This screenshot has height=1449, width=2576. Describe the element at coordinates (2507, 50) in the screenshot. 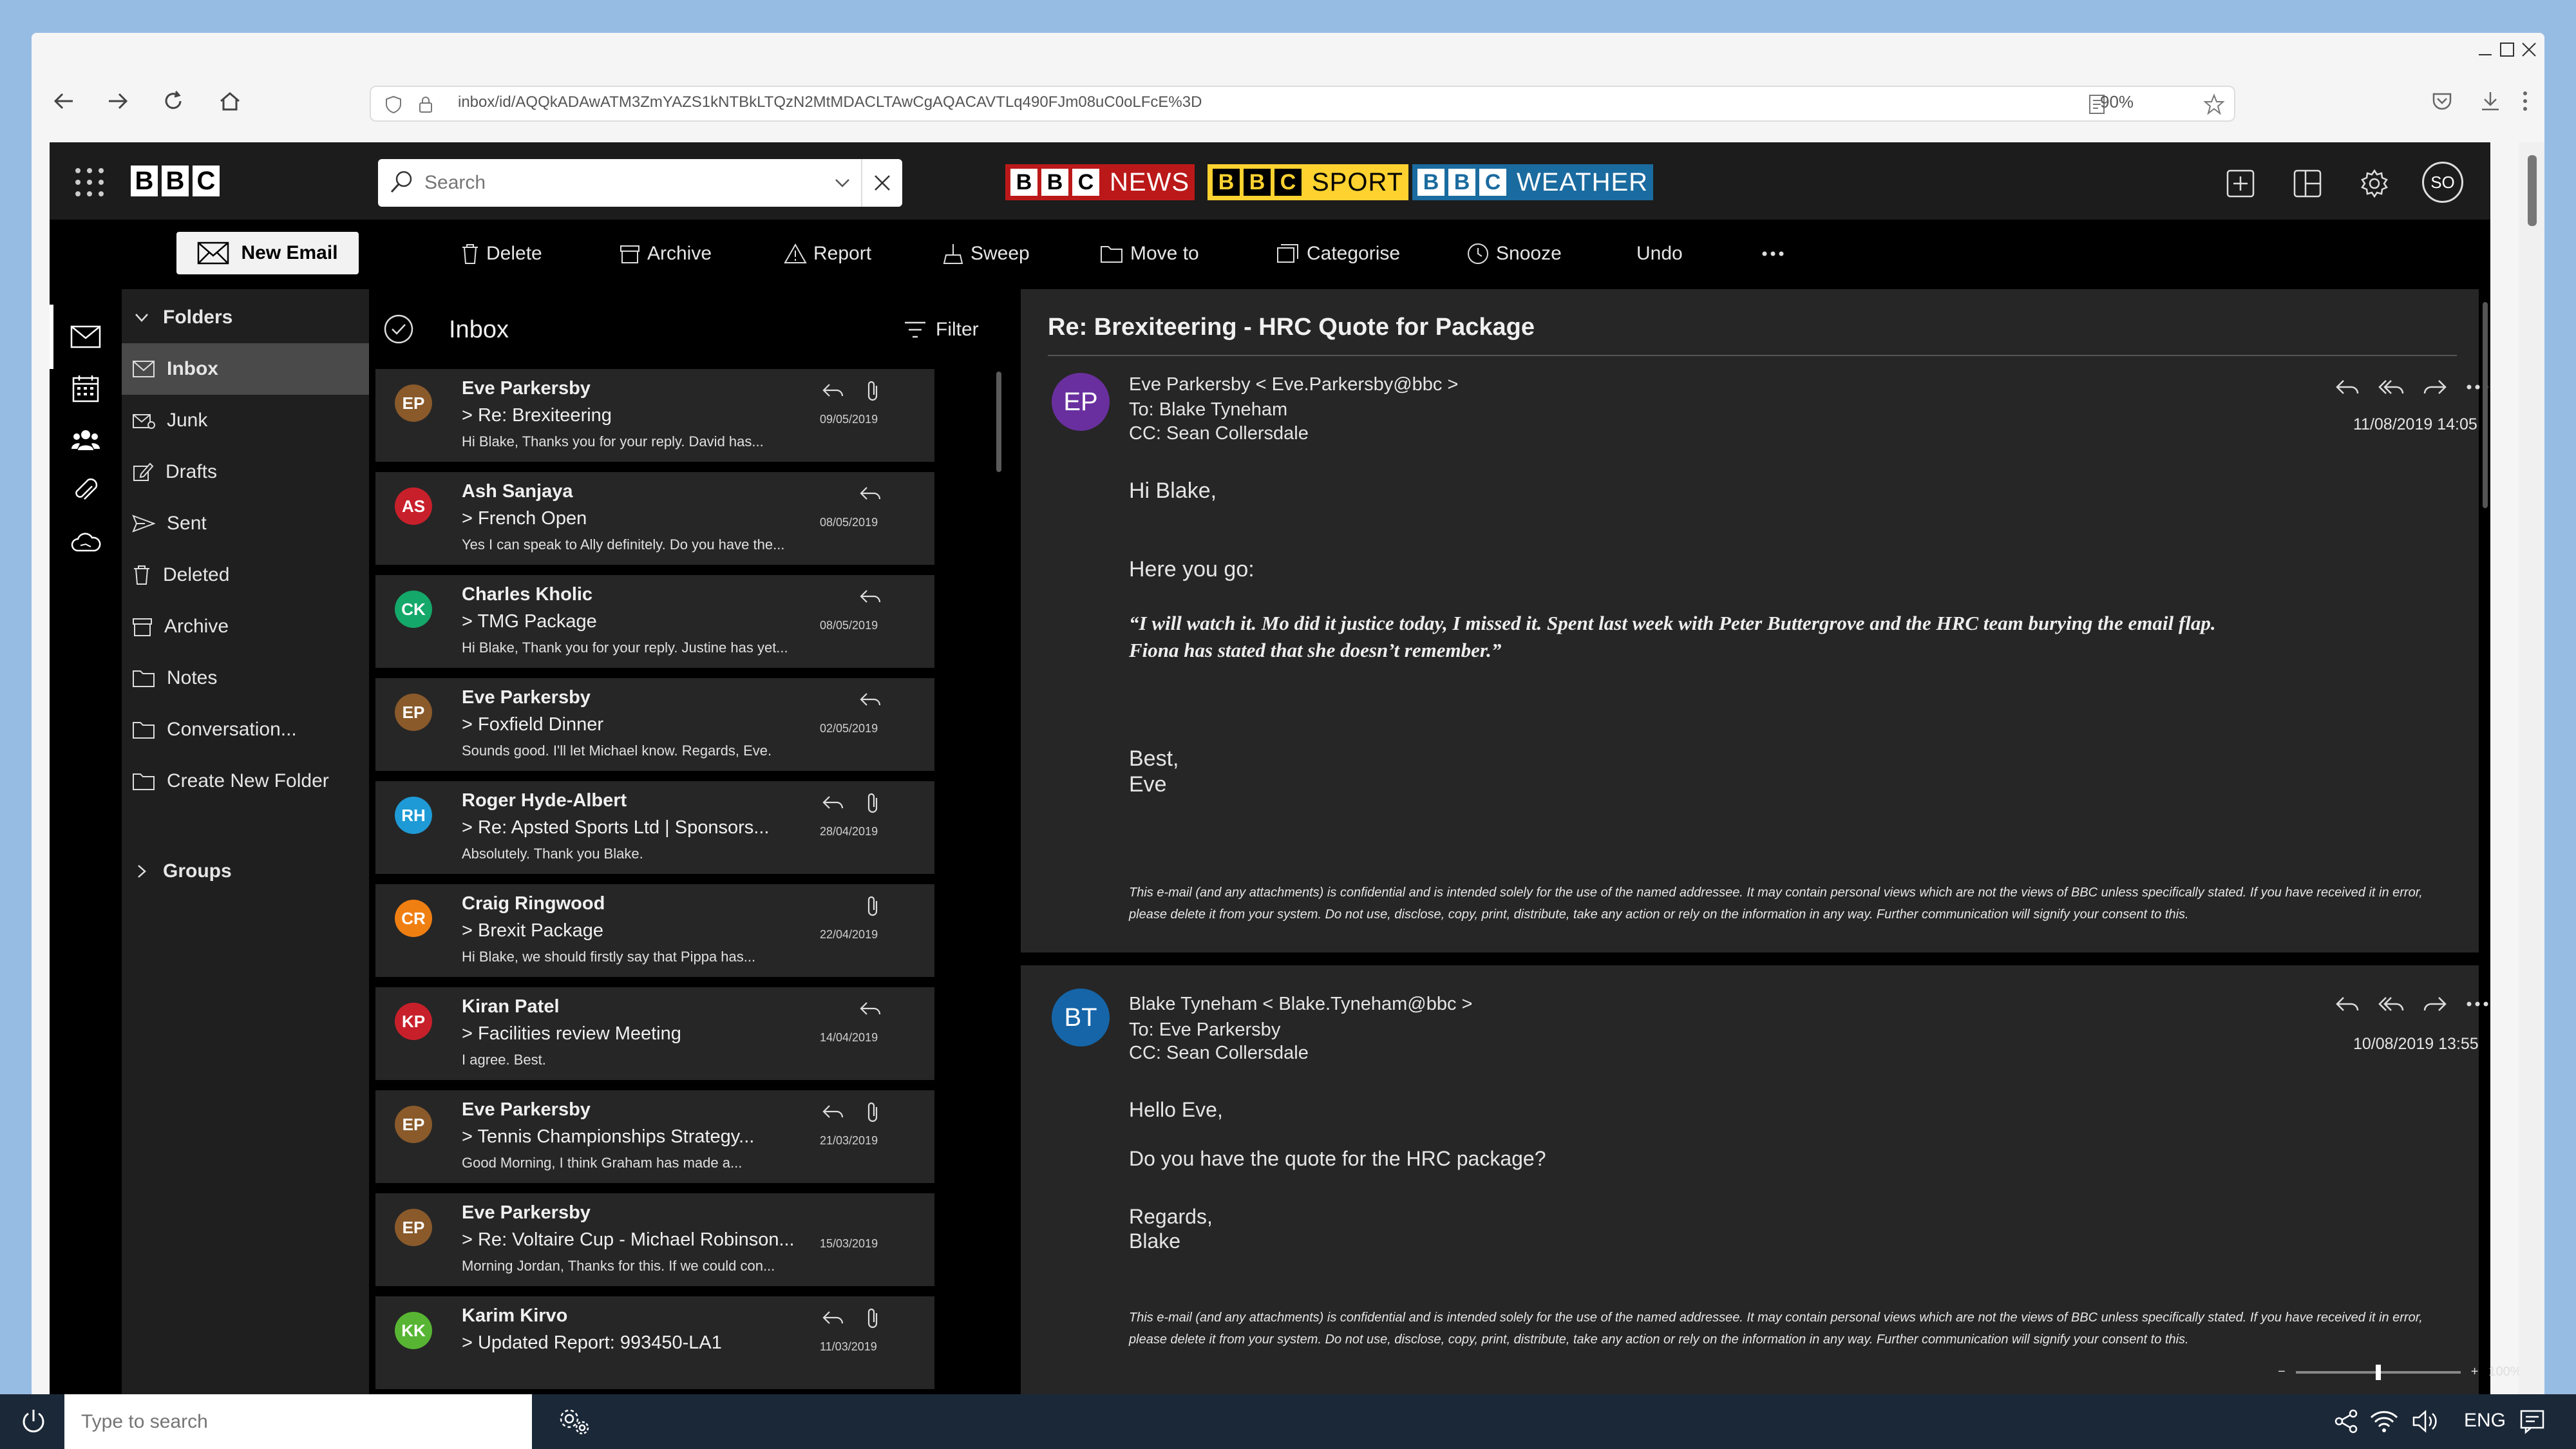

I see `maximize-icon` at that location.